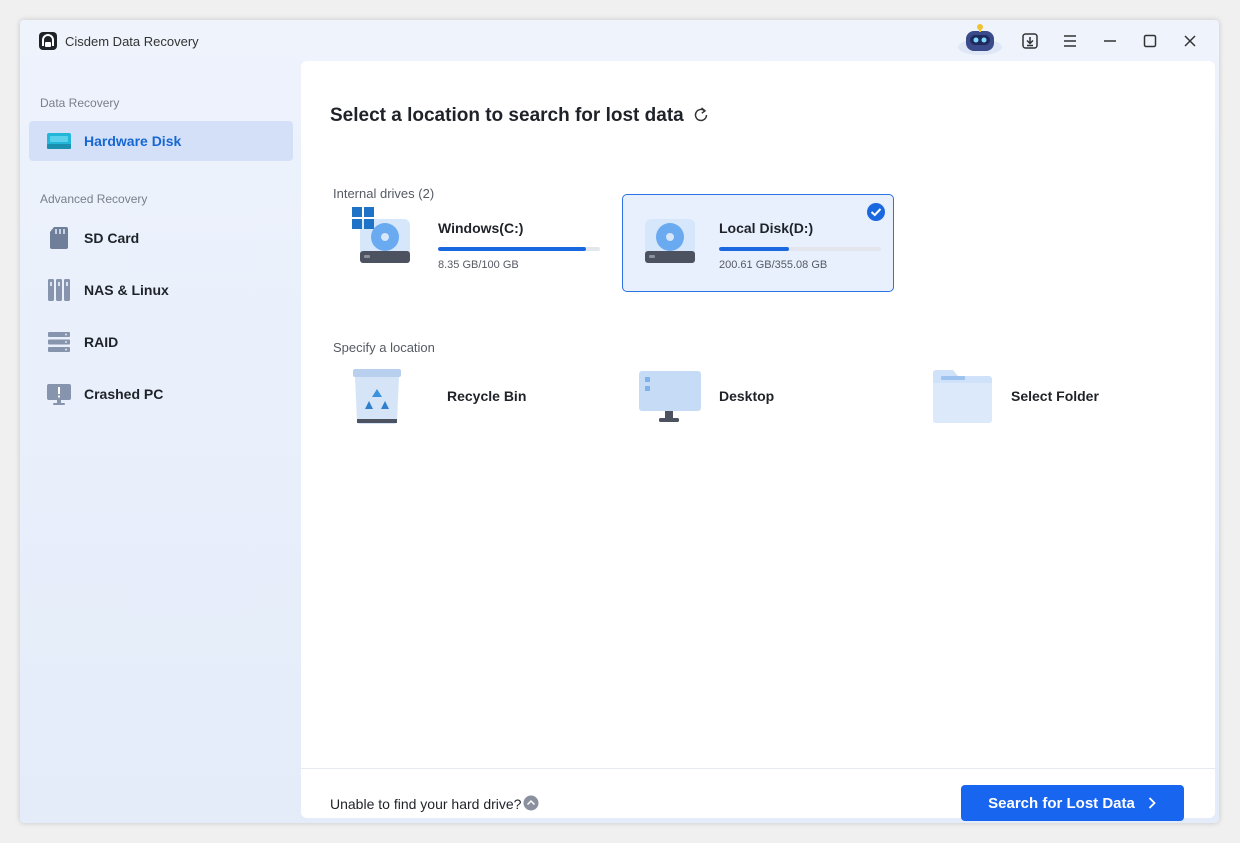  I want to click on close-button, so click(1190, 41).